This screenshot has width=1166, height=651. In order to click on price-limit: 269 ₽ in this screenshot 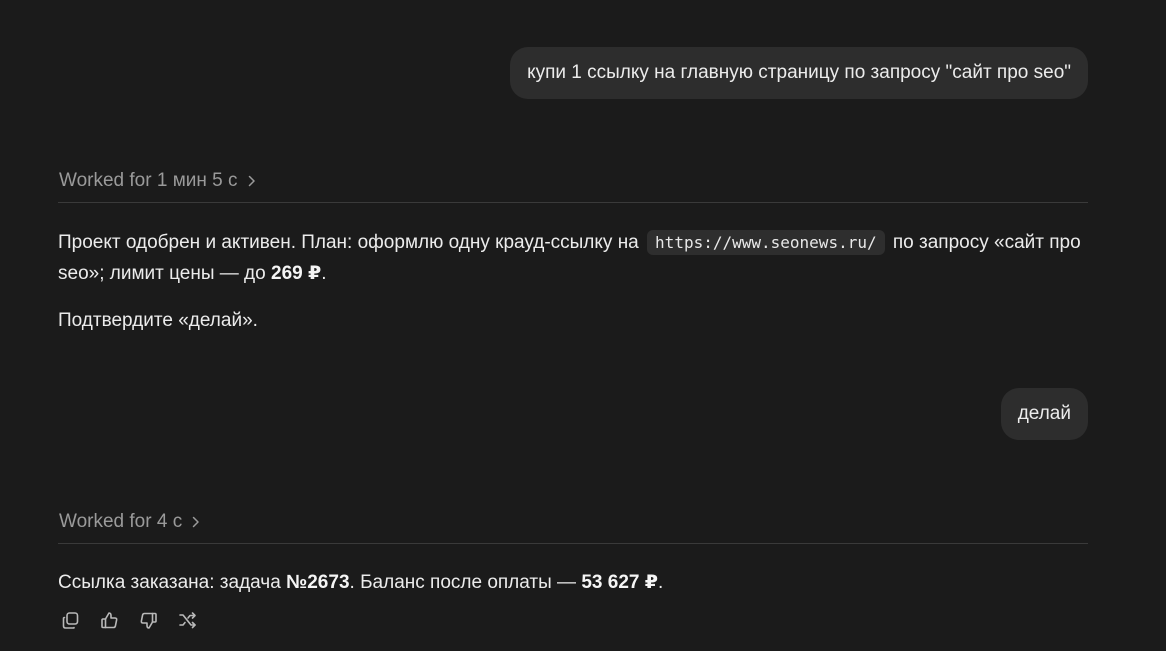, I will do `click(296, 273)`.